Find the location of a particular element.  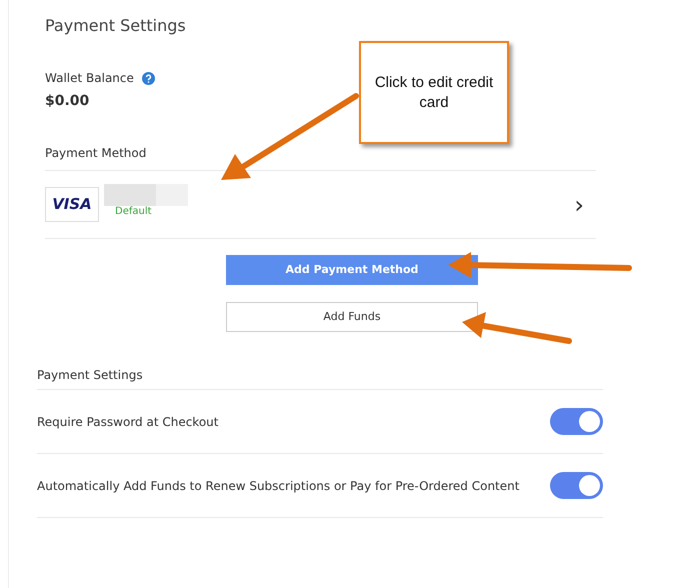

default-label: Default is located at coordinates (134, 212).